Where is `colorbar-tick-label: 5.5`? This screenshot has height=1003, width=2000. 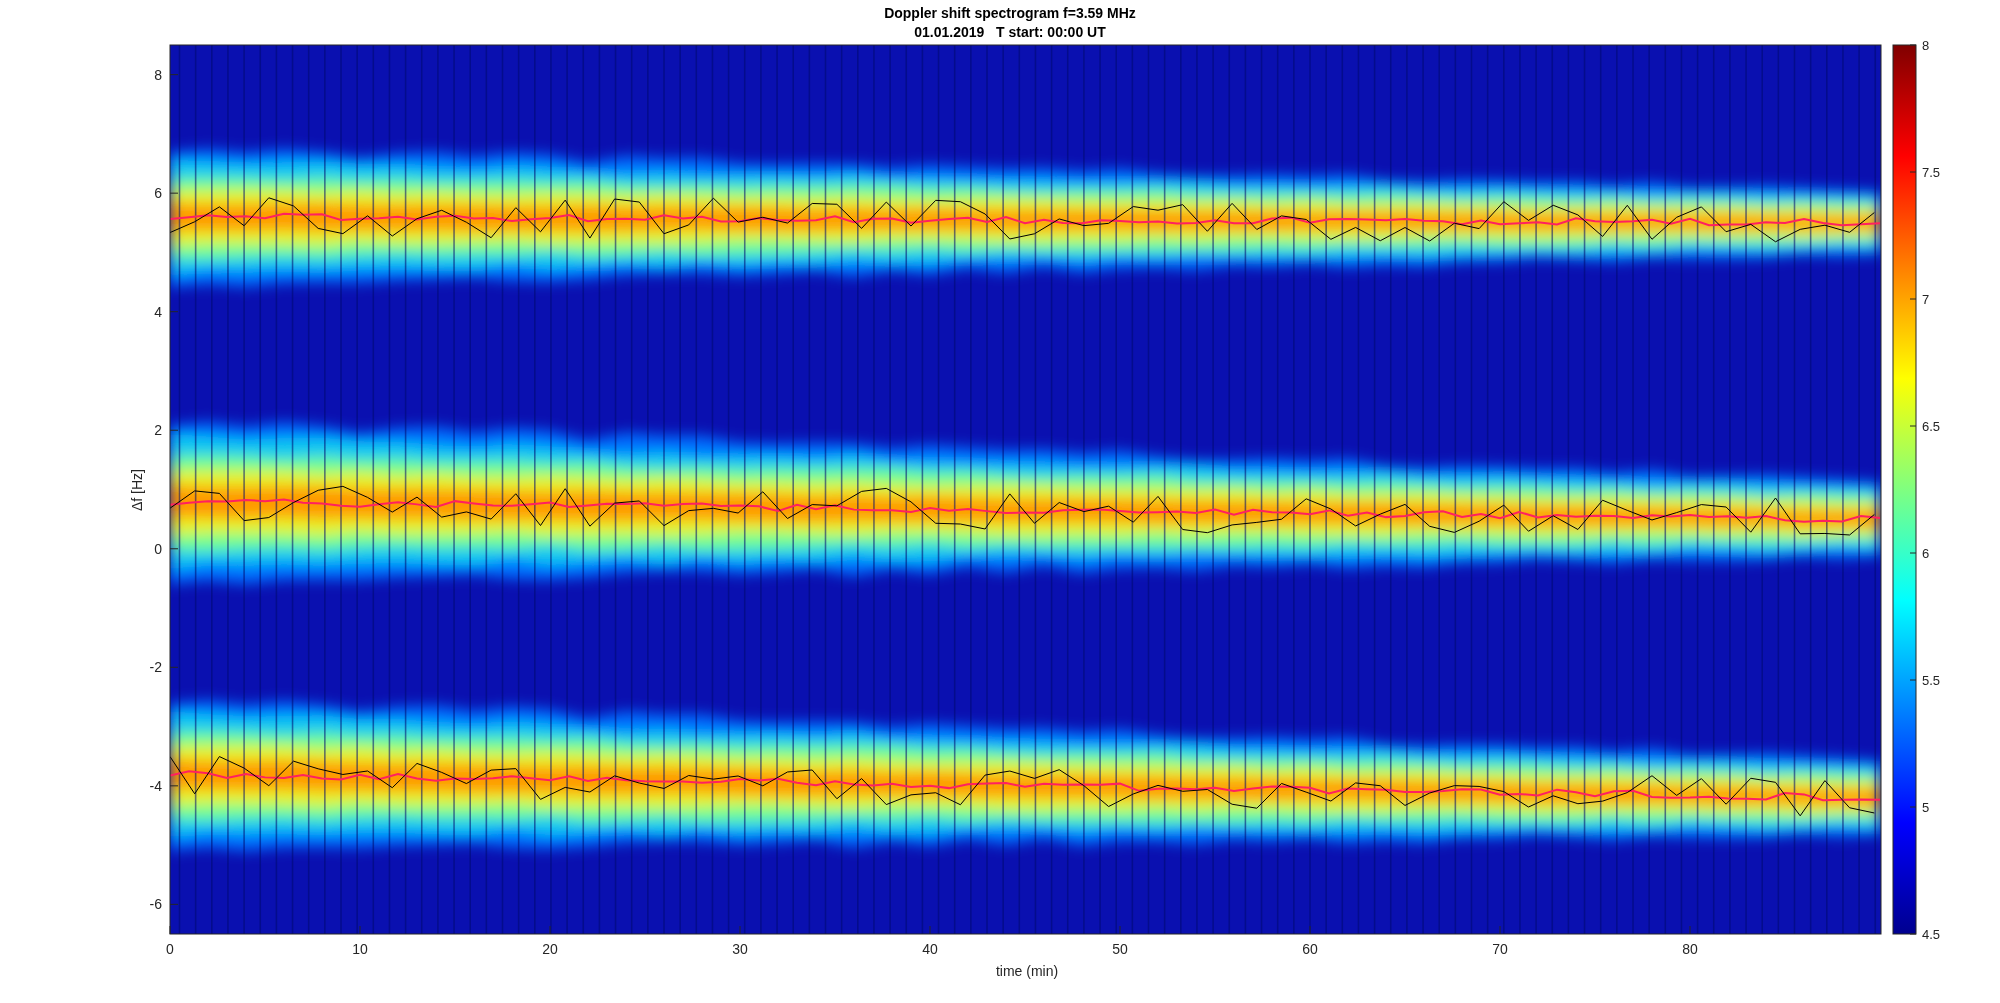
colorbar-tick-label: 5.5 is located at coordinates (1931, 680).